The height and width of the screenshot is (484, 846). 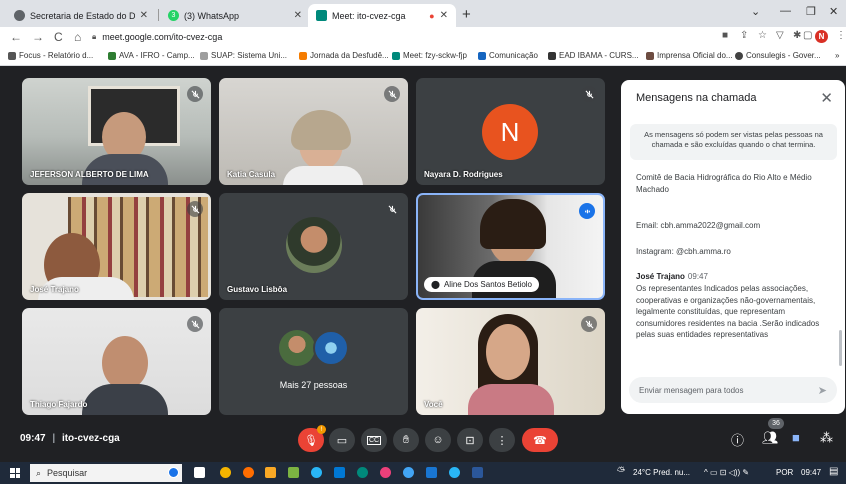 I want to click on speaking-icon, so click(x=587, y=211).